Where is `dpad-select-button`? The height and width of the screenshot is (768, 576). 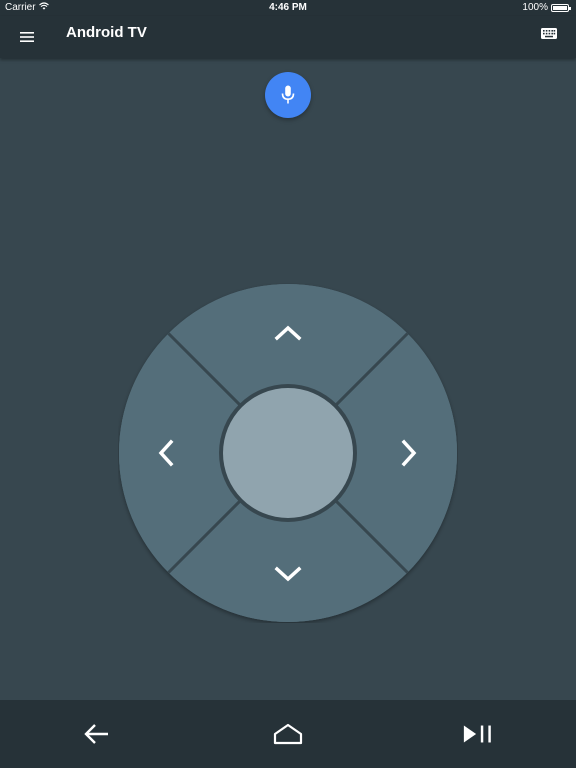 dpad-select-button is located at coordinates (288, 453).